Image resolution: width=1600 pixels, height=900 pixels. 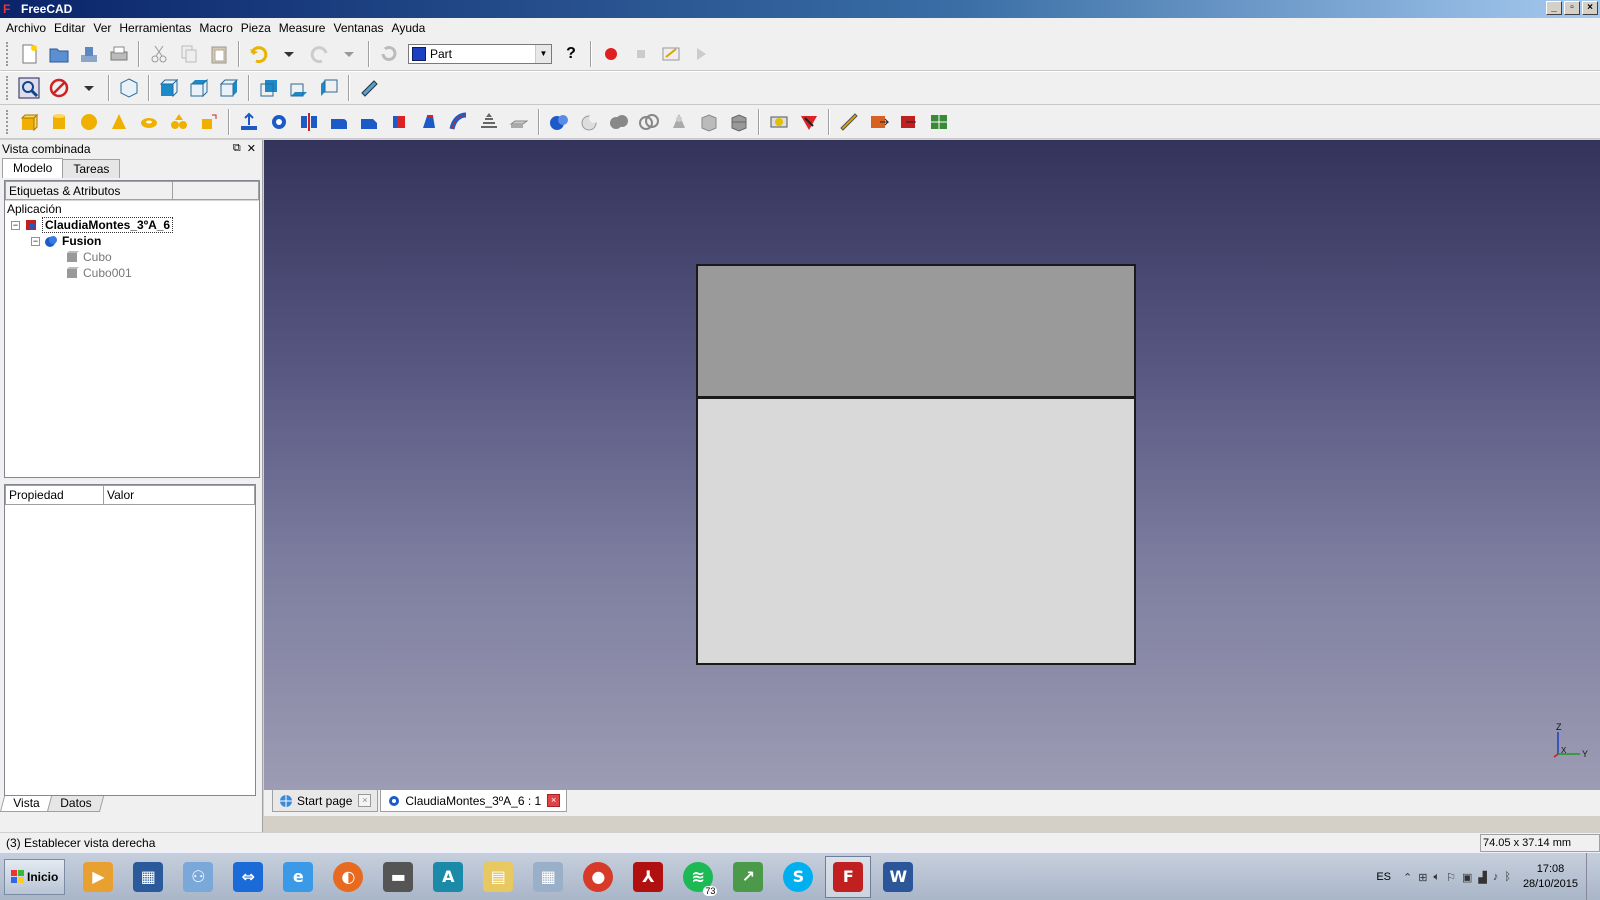 What do you see at coordinates (1590, 8) in the screenshot?
I see `close-button: ×` at bounding box center [1590, 8].